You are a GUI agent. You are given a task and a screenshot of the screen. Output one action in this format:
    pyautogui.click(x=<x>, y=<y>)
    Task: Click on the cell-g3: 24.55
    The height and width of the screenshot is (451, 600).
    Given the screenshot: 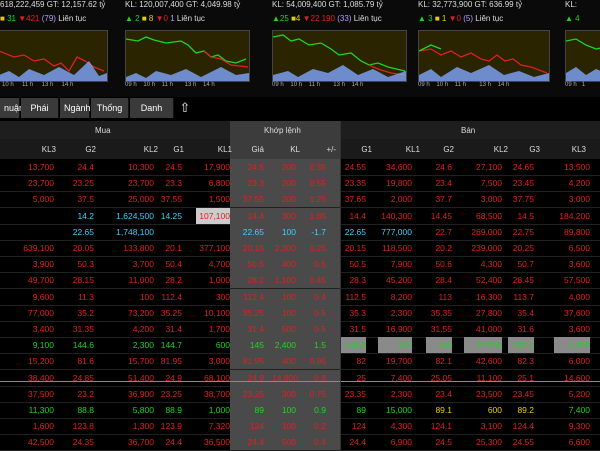 What is the action you would take?
    pyautogui.click(x=521, y=442)
    